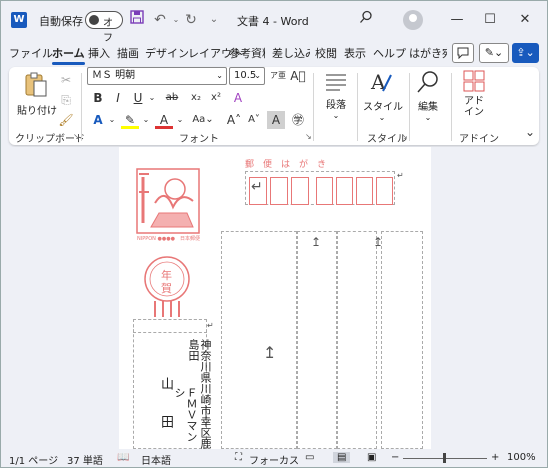 This screenshot has width=548, height=468. I want to click on addins-button: アド イン, so click(474, 93).